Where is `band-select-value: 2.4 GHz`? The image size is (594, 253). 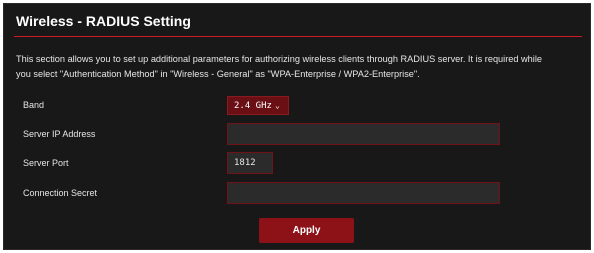
band-select-value: 2.4 GHz is located at coordinates (253, 105).